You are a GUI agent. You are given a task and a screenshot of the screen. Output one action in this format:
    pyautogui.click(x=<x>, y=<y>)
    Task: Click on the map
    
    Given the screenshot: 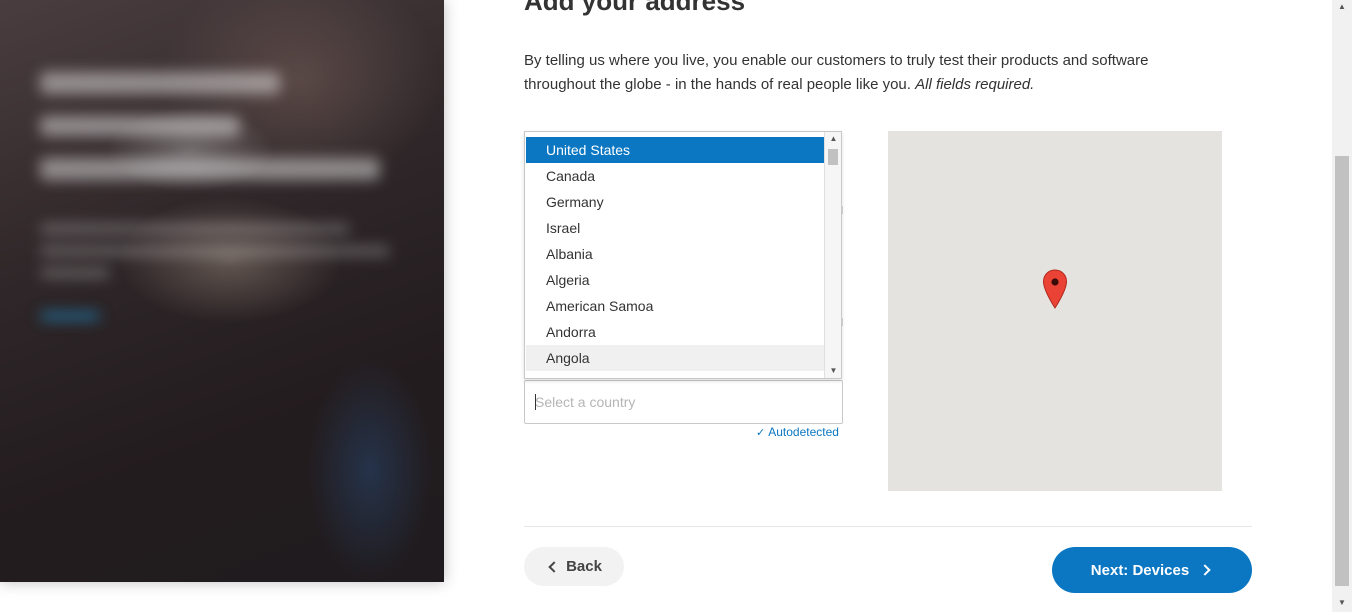 What is the action you would take?
    pyautogui.click(x=1055, y=311)
    